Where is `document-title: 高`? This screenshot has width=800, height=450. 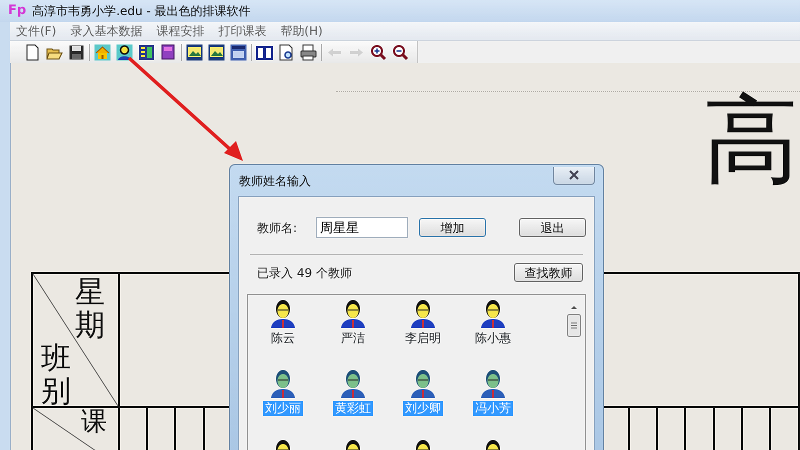 document-title: 高 is located at coordinates (751, 140).